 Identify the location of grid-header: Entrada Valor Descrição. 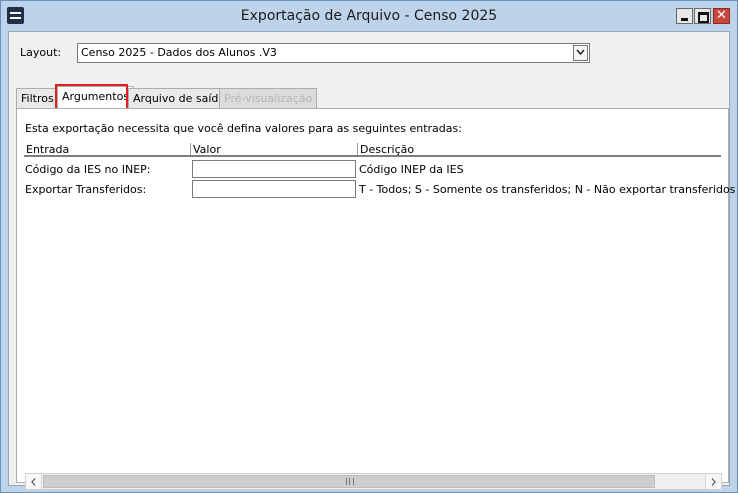
(372, 149).